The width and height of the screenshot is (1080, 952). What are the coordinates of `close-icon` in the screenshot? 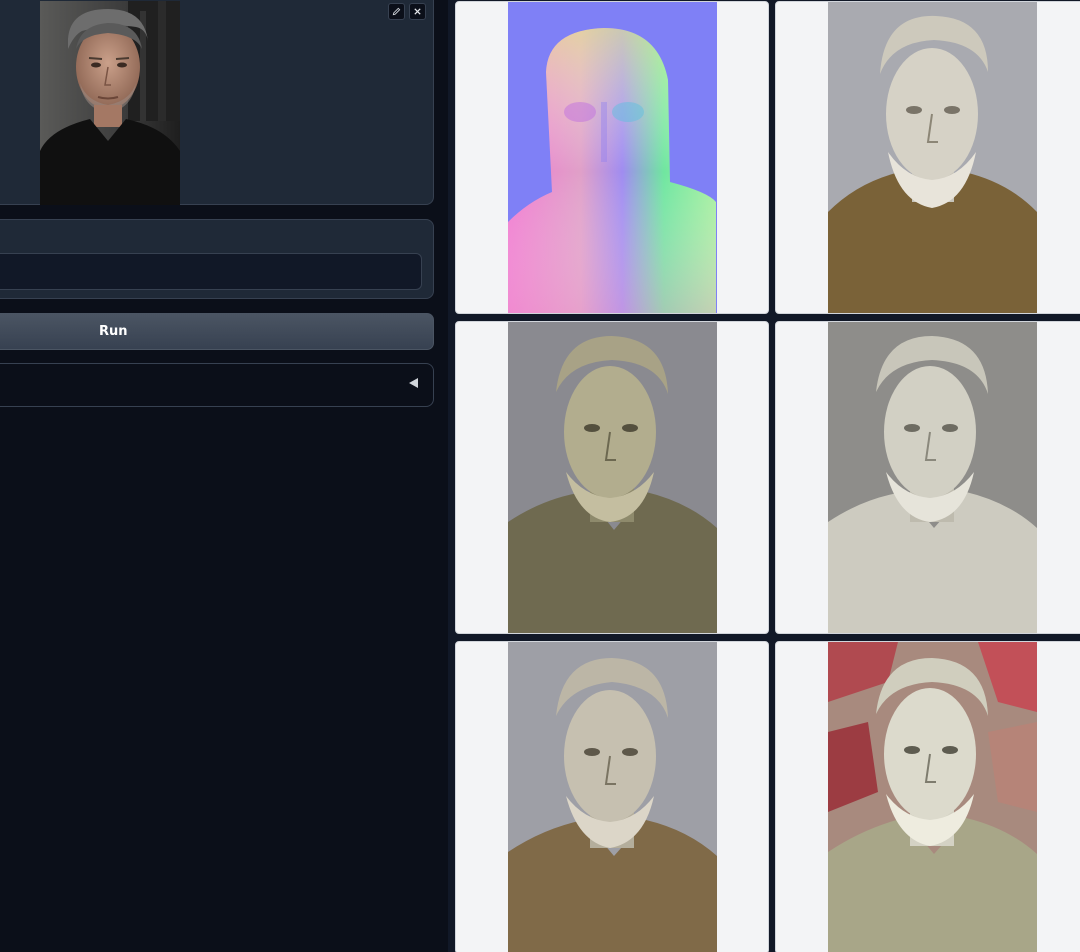 It's located at (417, 11).